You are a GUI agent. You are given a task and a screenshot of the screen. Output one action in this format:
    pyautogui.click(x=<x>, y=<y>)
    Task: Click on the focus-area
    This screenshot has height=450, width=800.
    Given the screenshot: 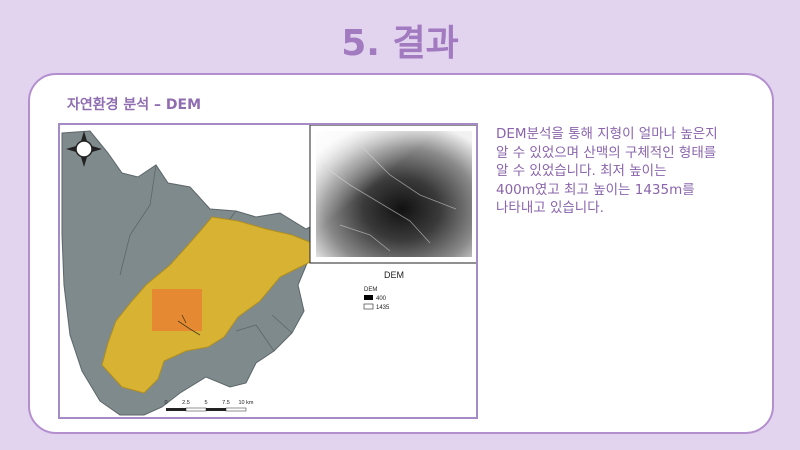 What is the action you would take?
    pyautogui.click(x=177, y=310)
    